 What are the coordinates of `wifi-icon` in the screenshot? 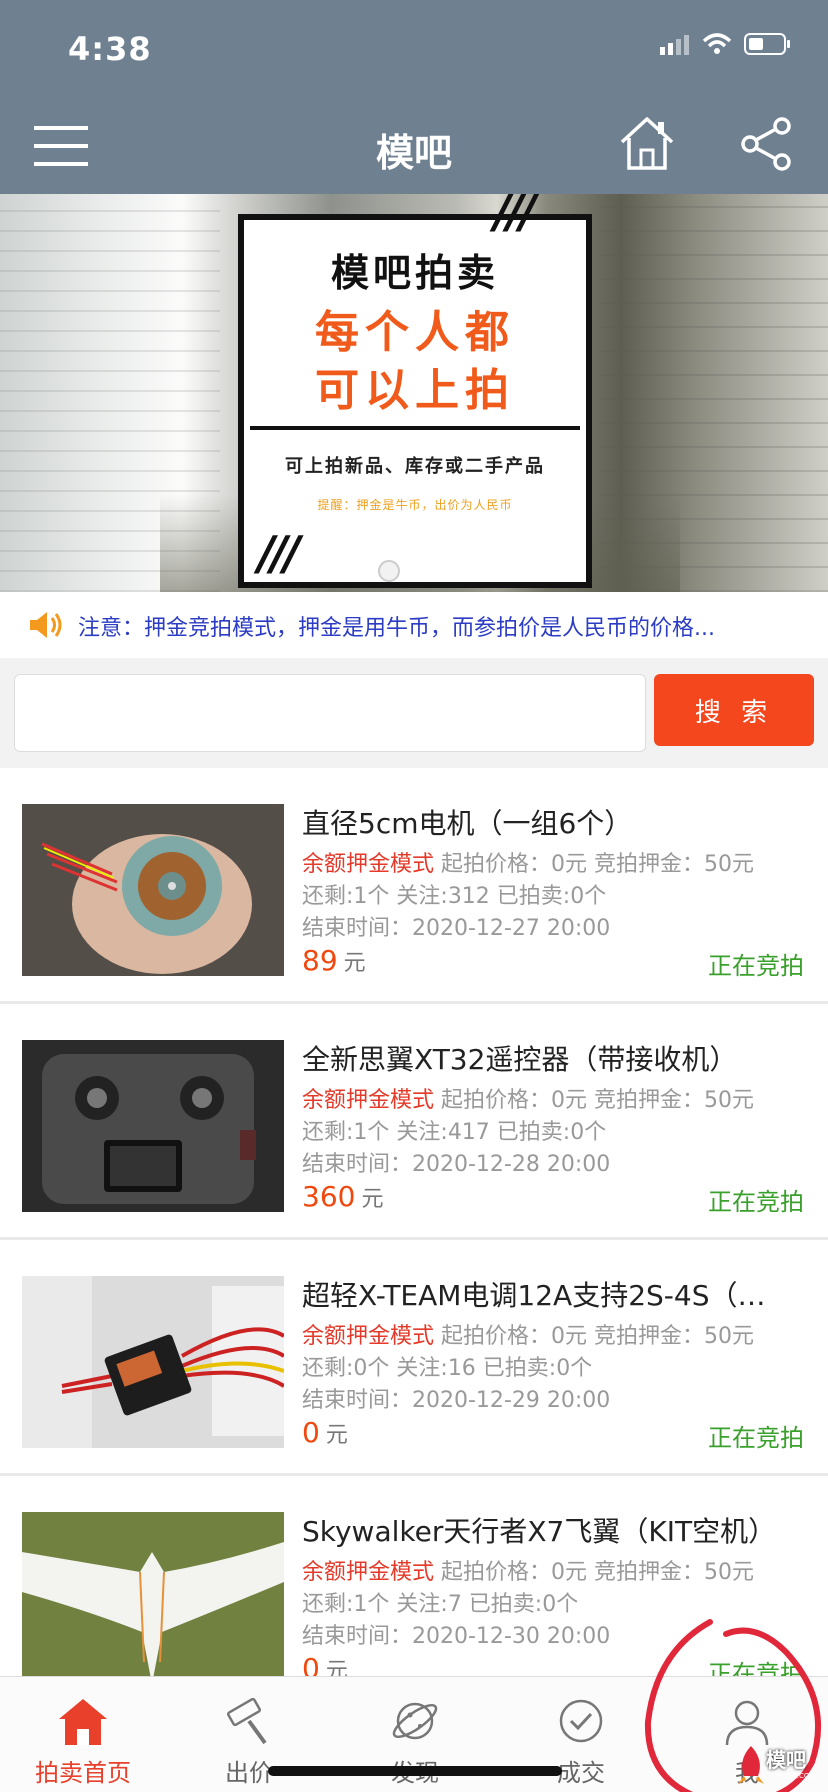 It's located at (717, 43).